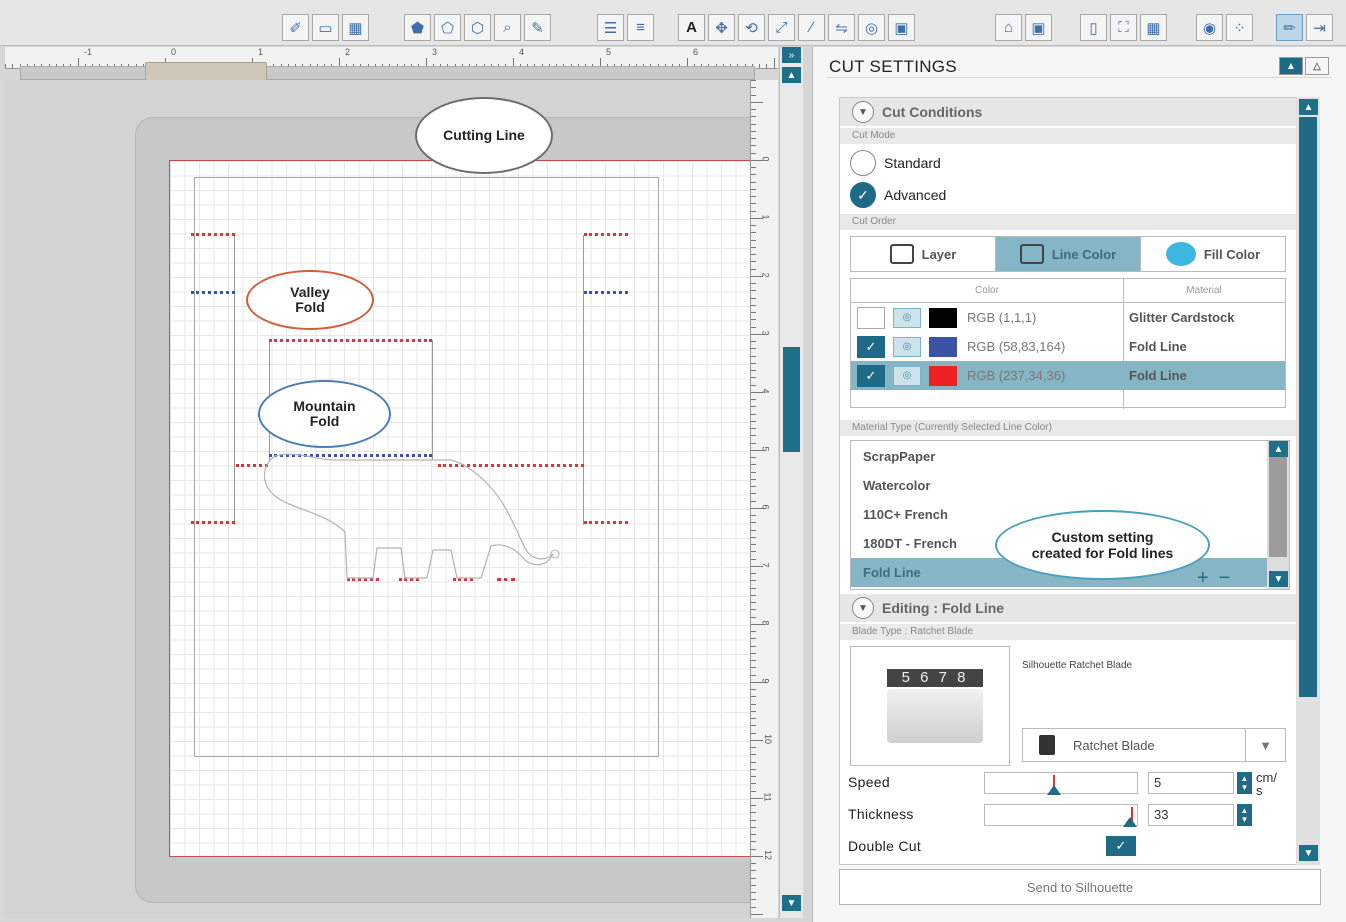  I want to click on row-checkbox, so click(871, 317).